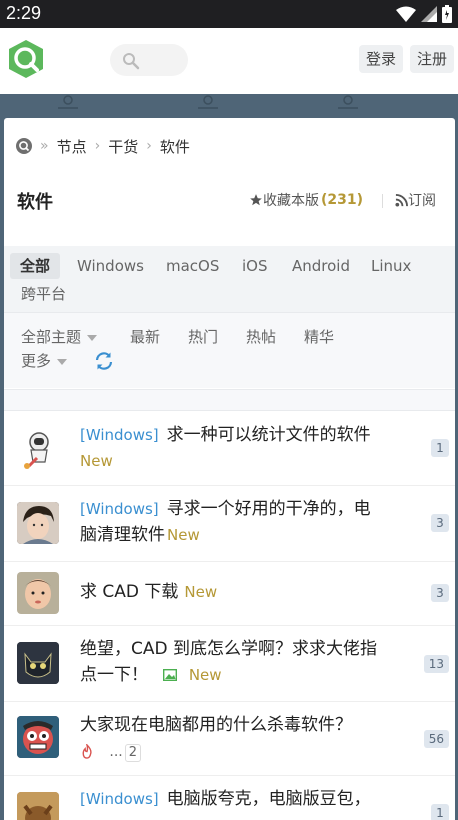 The width and height of the screenshot is (458, 820). I want to click on favorite-label: 收藏本版, so click(291, 201).